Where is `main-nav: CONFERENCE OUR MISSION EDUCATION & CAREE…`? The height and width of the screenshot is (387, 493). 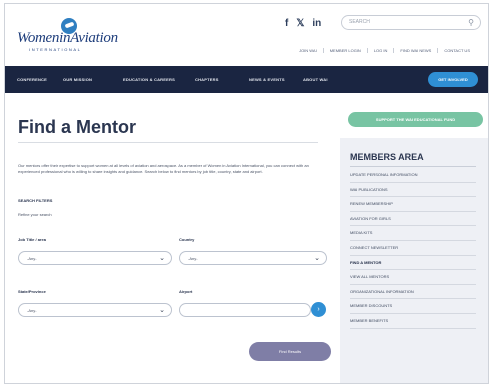 main-nav: CONFERENCE OUR MISSION EDUCATION & CAREE… is located at coordinates (246, 79).